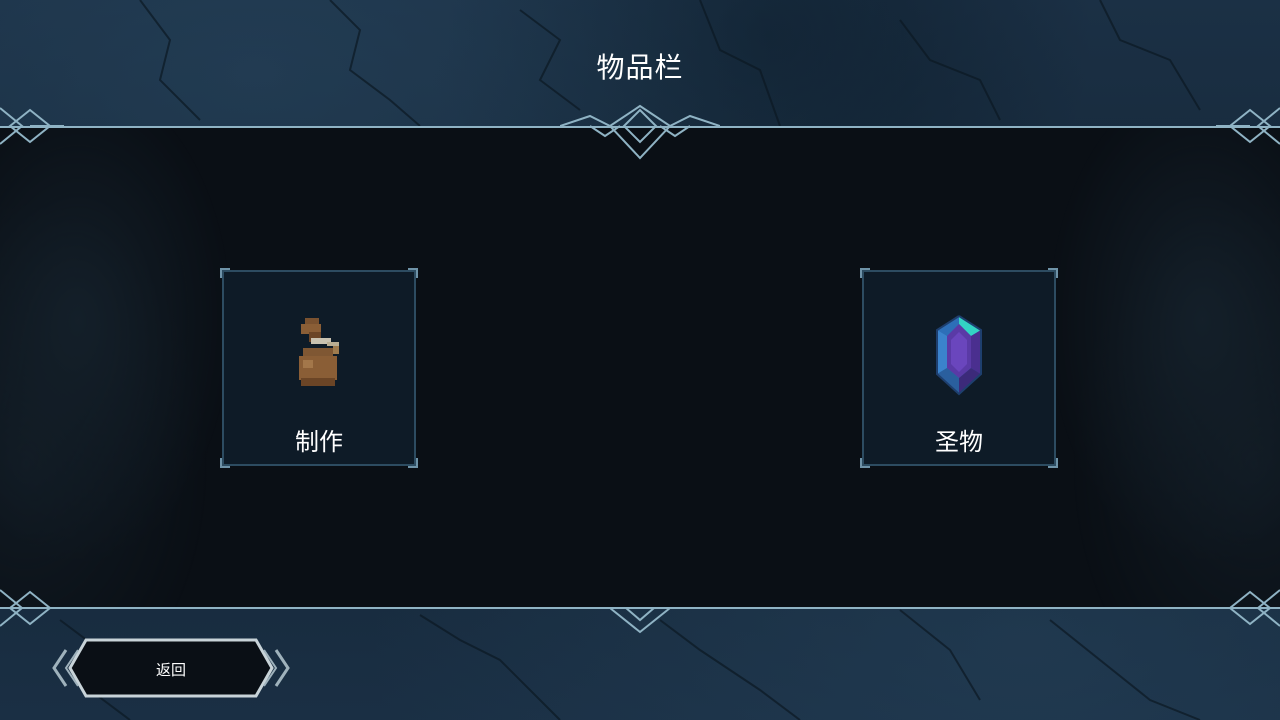 This screenshot has height=720, width=1280. I want to click on relics-label: 圣物, so click(959, 442).